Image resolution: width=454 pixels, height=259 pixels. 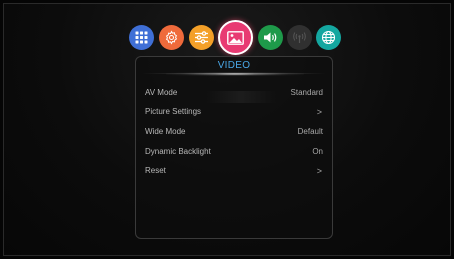 I want to click on sound-icon, so click(x=270, y=37).